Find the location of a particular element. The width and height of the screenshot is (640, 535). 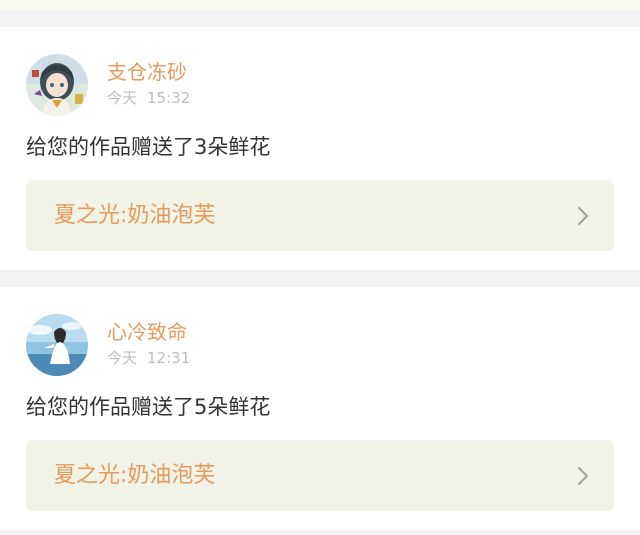

notification-message: 给您的作品赠送了5朵鲜花 is located at coordinates (148, 407).